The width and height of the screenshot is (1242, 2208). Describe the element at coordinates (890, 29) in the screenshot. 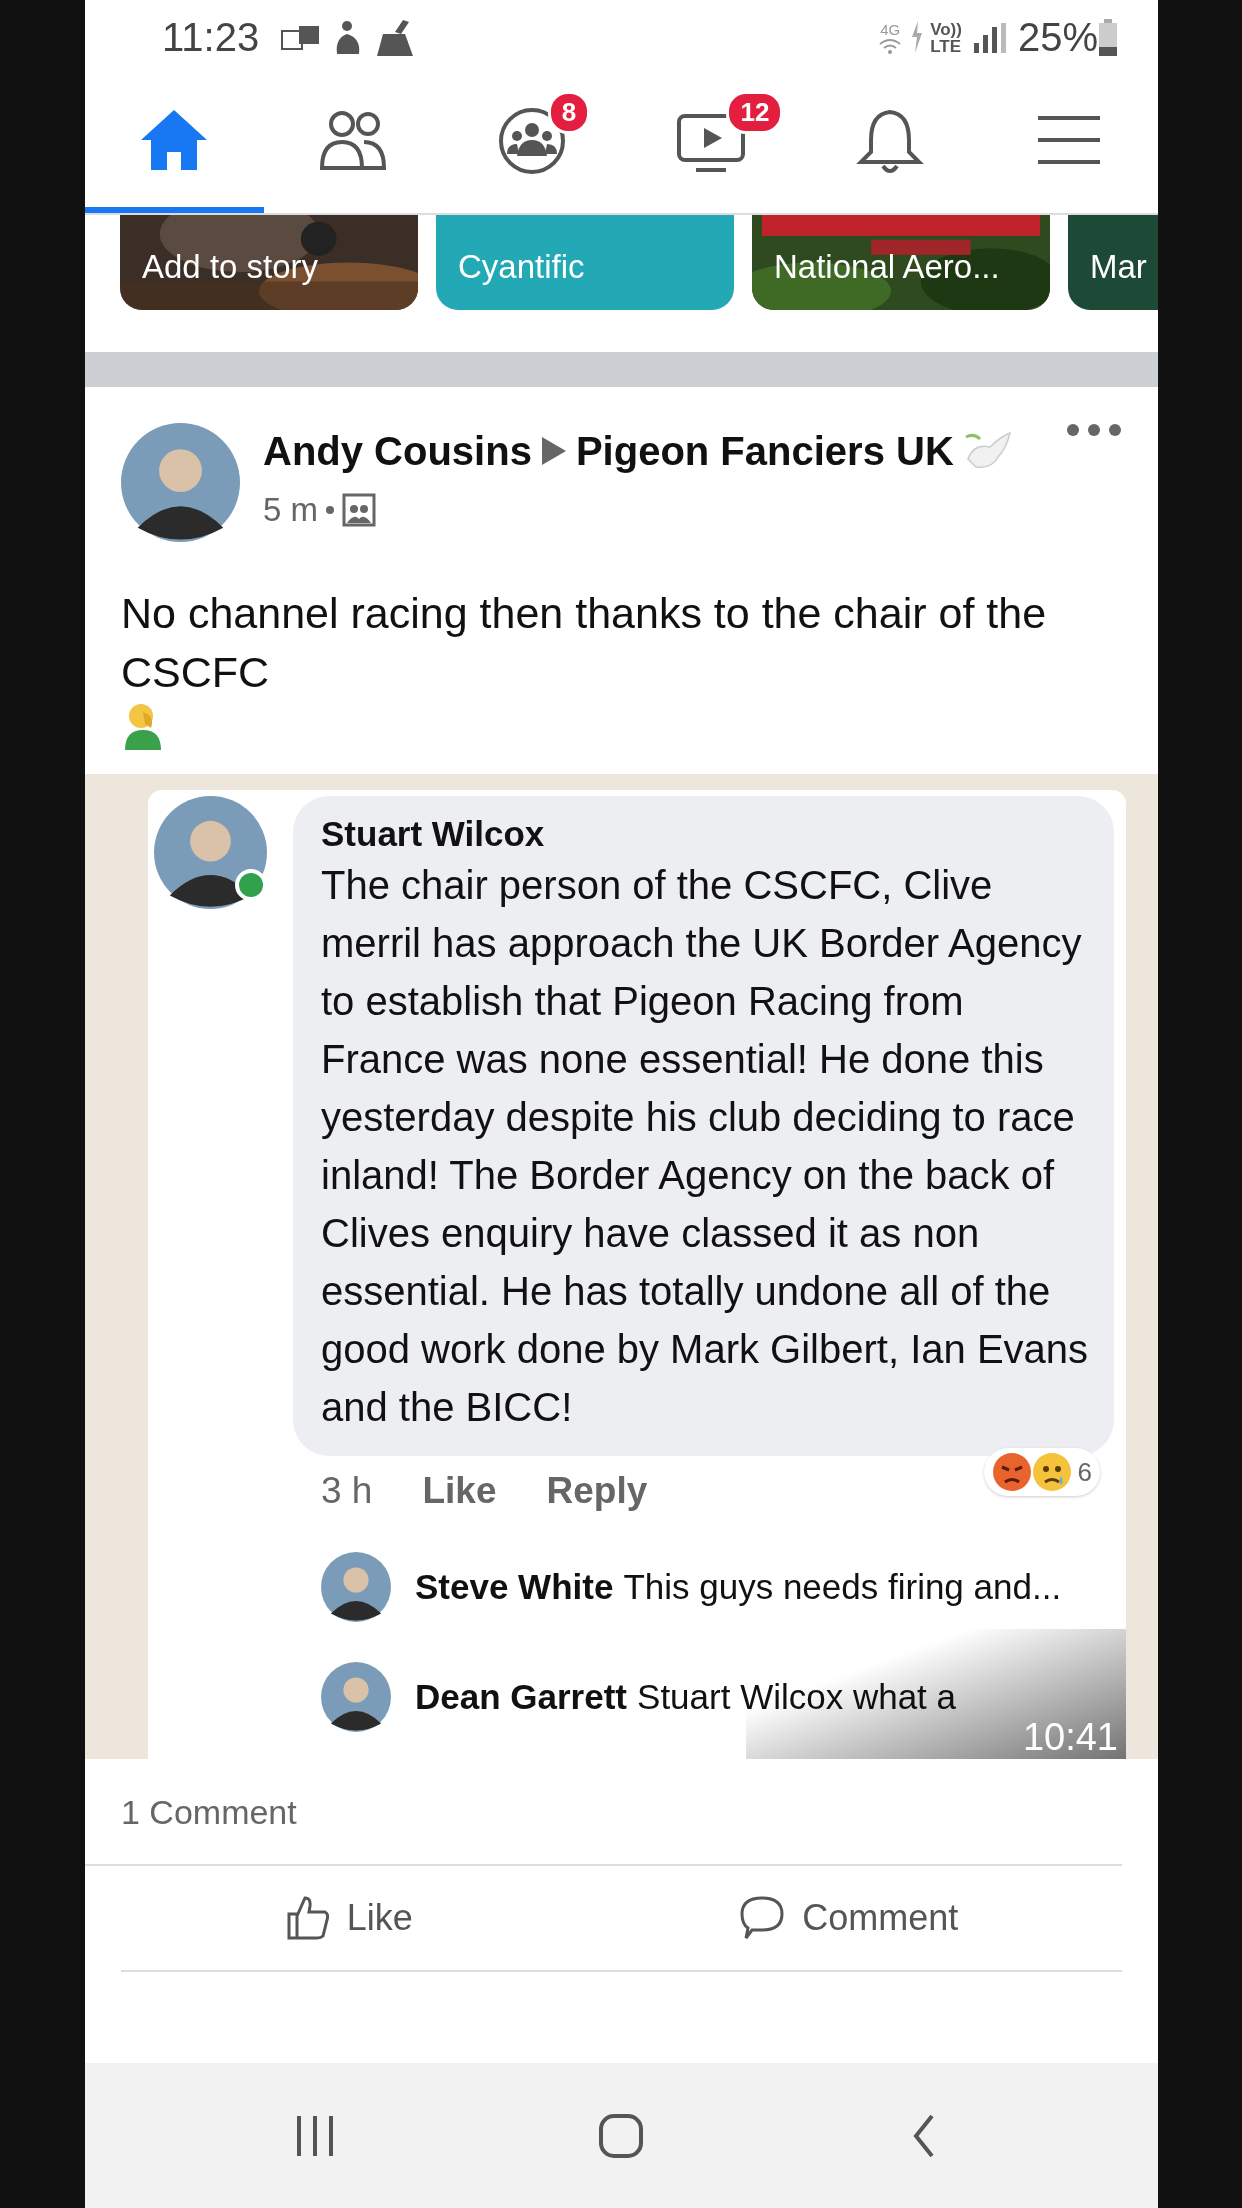

I see `network-type: 4G` at that location.